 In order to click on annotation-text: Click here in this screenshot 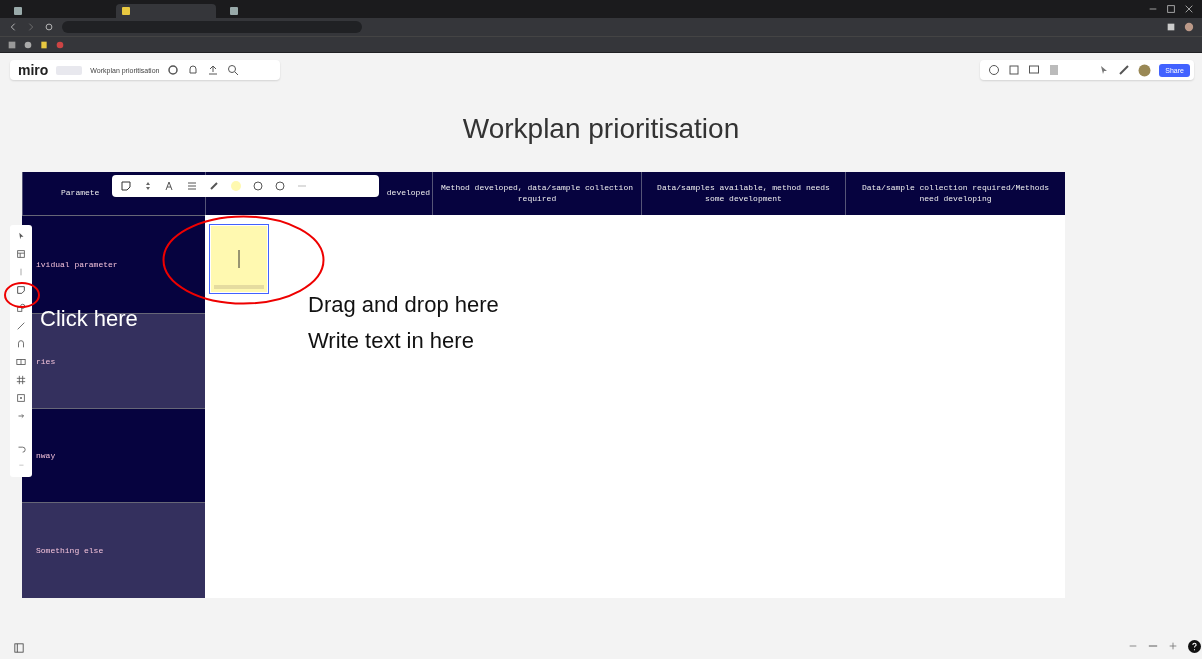, I will do `click(89, 319)`.